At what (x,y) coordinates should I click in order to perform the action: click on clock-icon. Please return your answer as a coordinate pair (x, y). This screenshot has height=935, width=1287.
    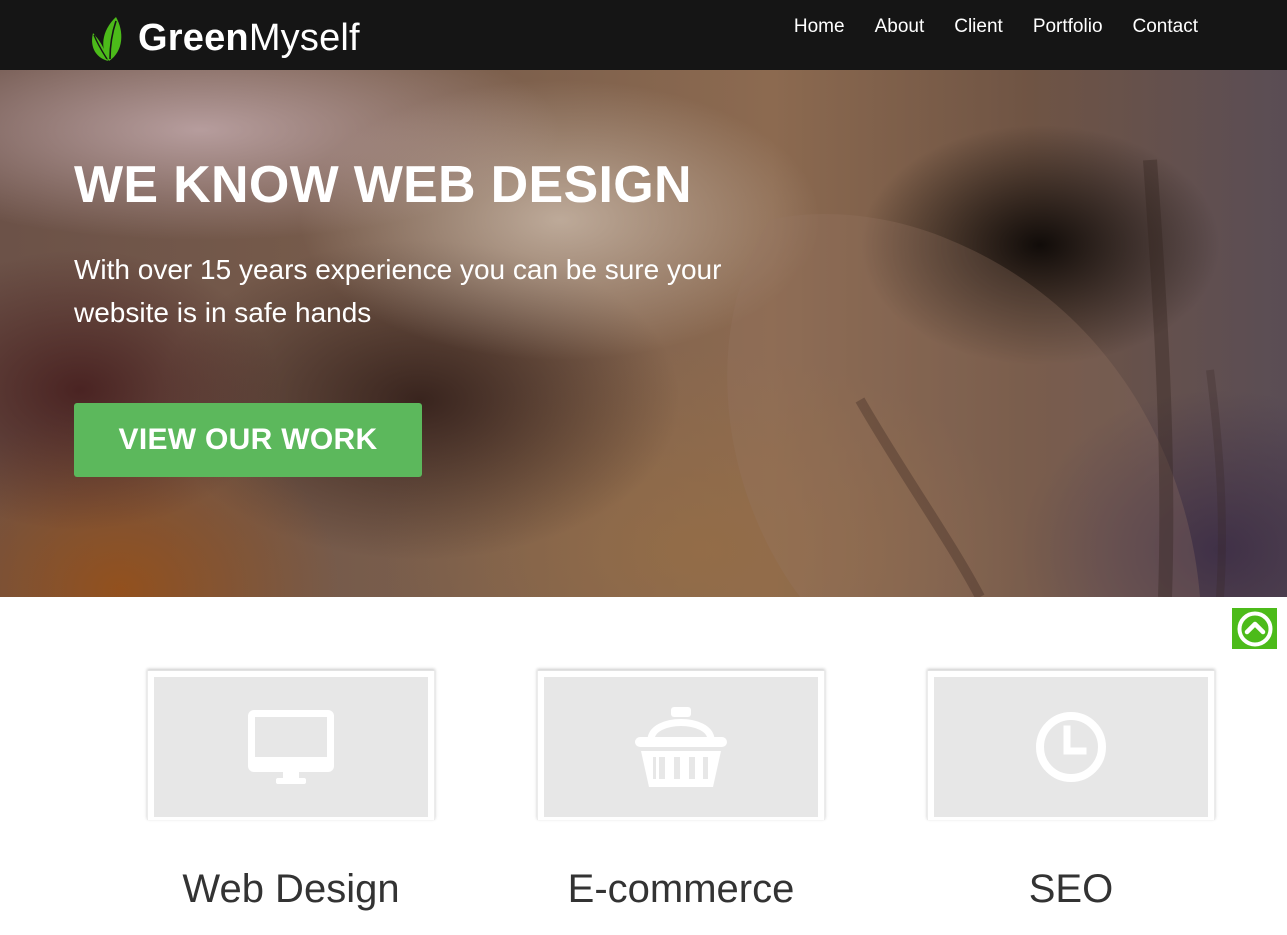
    Looking at the image, I should click on (1071, 747).